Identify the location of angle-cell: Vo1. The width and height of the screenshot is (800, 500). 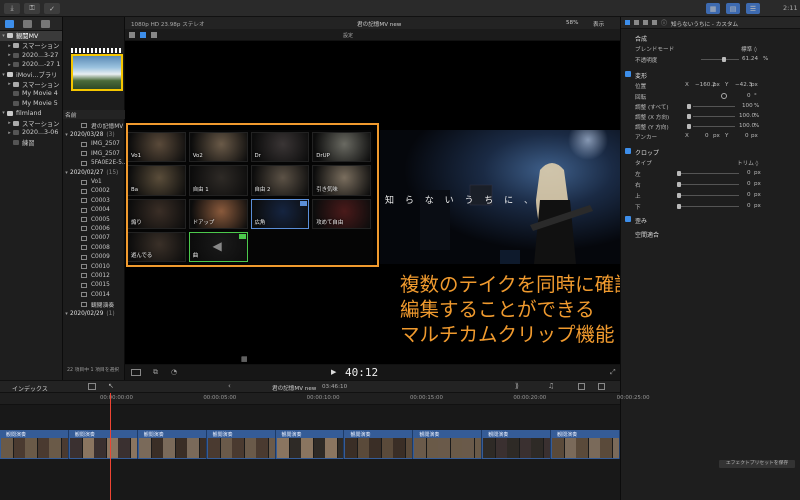
(156, 147).